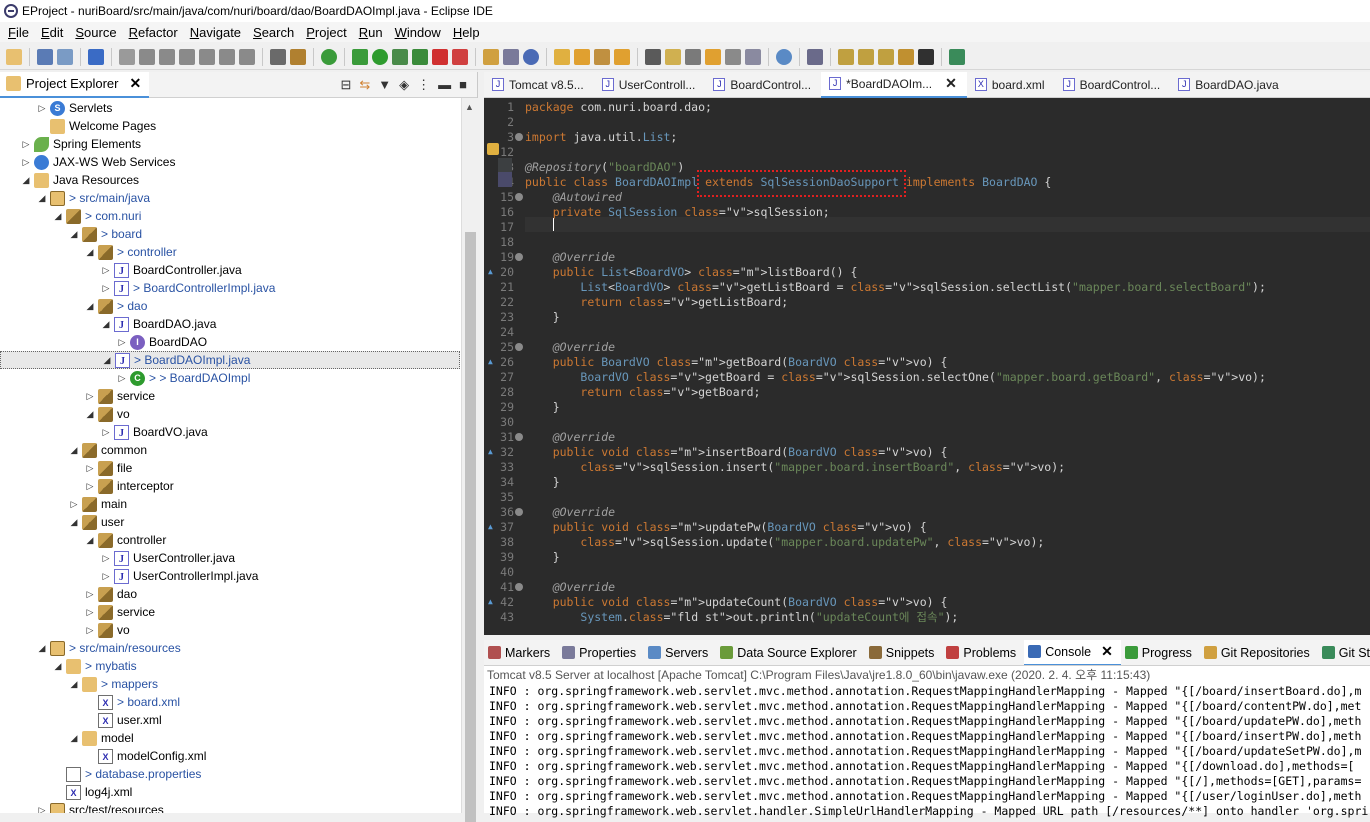  What do you see at coordinates (230, 486) in the screenshot?
I see `tree-item: ▷ interceptor` at bounding box center [230, 486].